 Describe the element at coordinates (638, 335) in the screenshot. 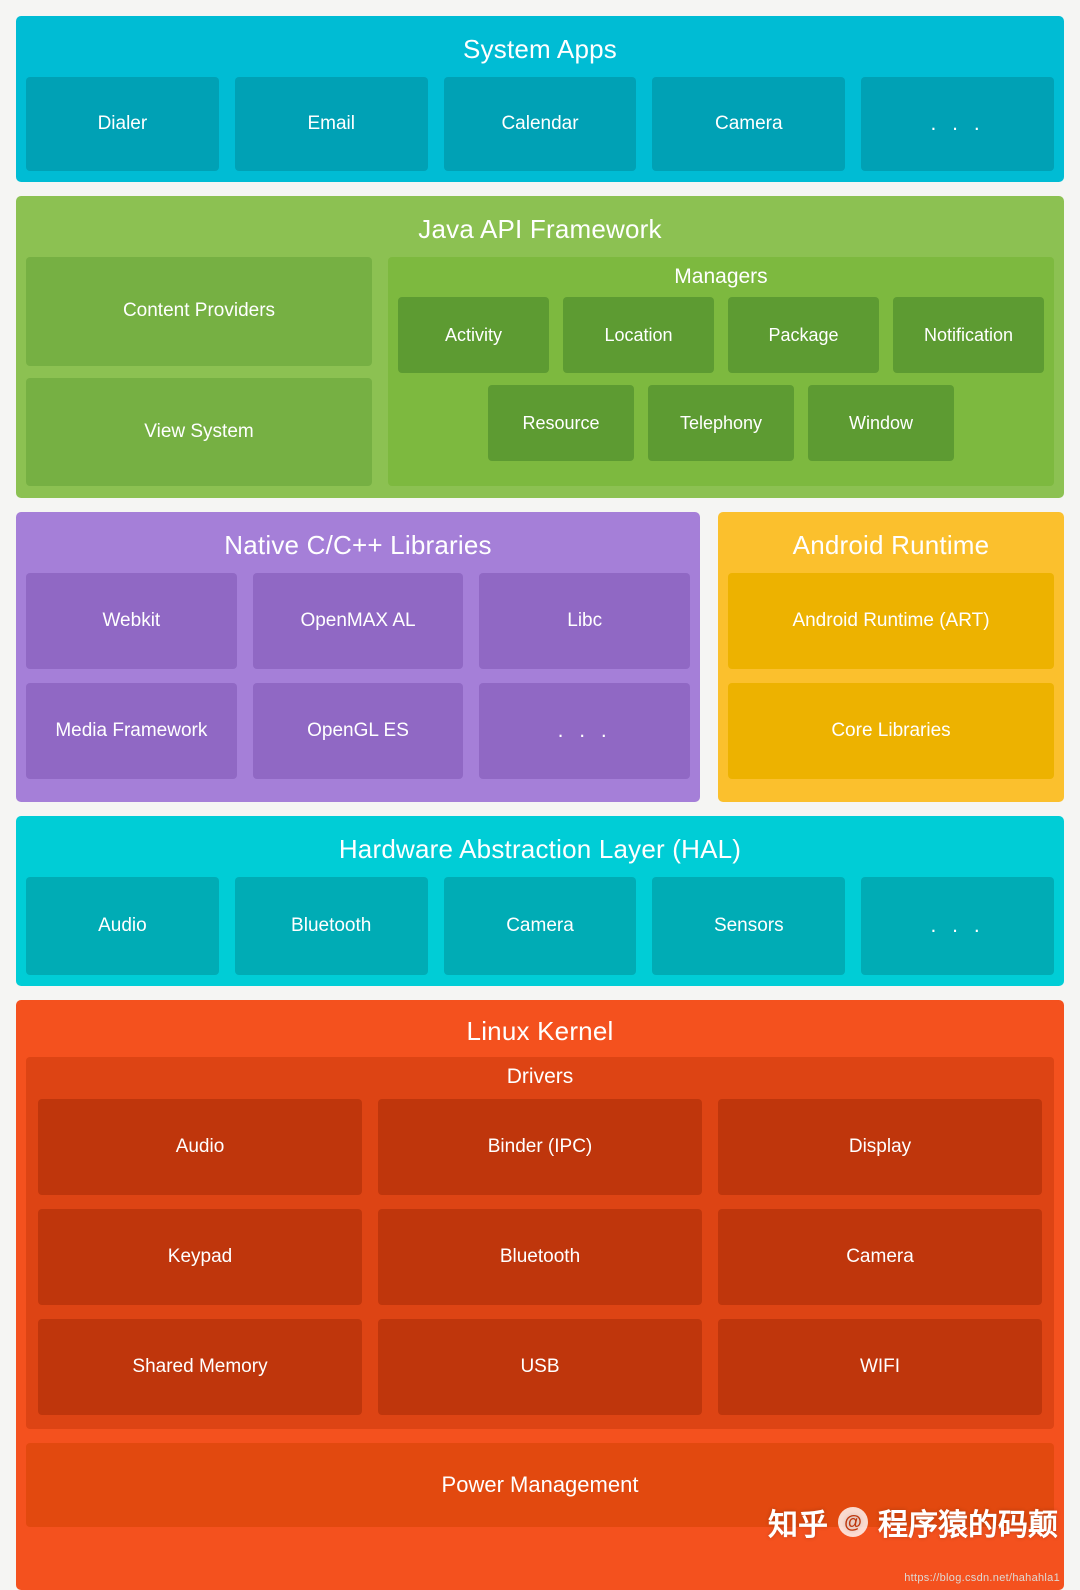

I see `manager-location: Location` at that location.